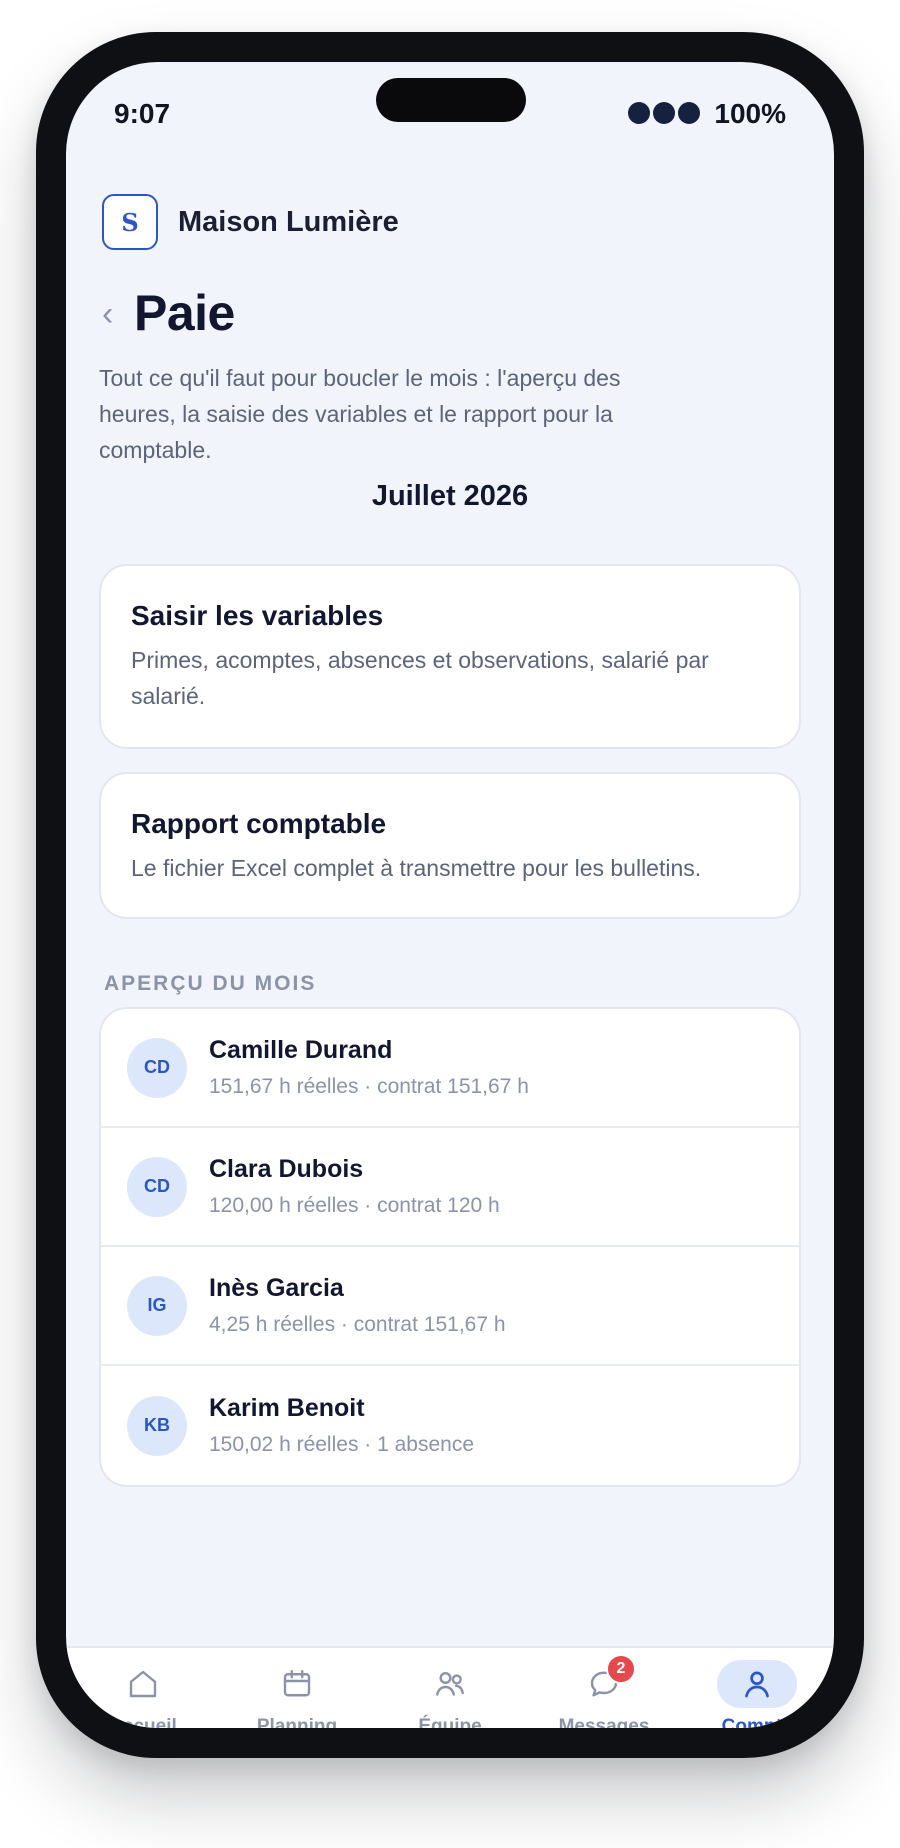 The image size is (900, 1848). Describe the element at coordinates (750, 113) in the screenshot. I see `battery-level: 100%` at that location.